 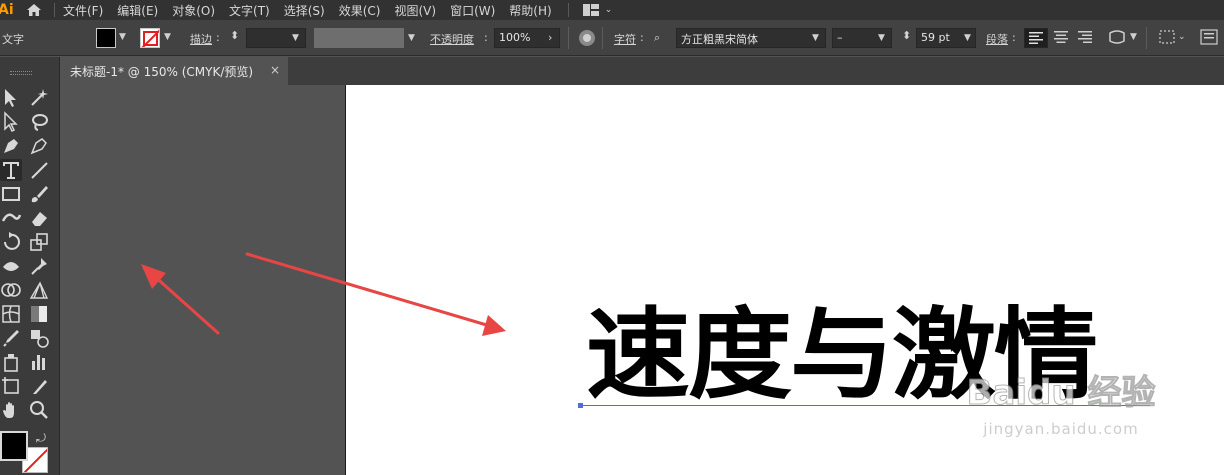 What do you see at coordinates (11, 266) in the screenshot?
I see `width-tool-icon` at bounding box center [11, 266].